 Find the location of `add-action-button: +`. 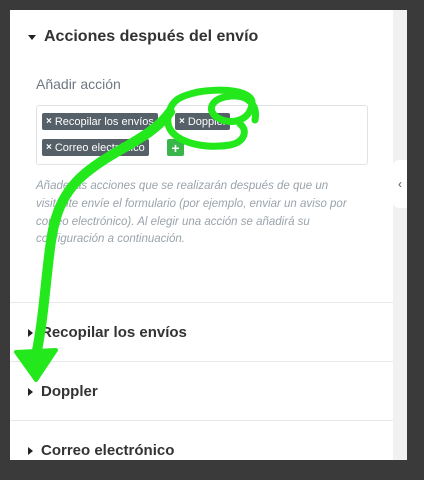

add-action-button: + is located at coordinates (175, 147).